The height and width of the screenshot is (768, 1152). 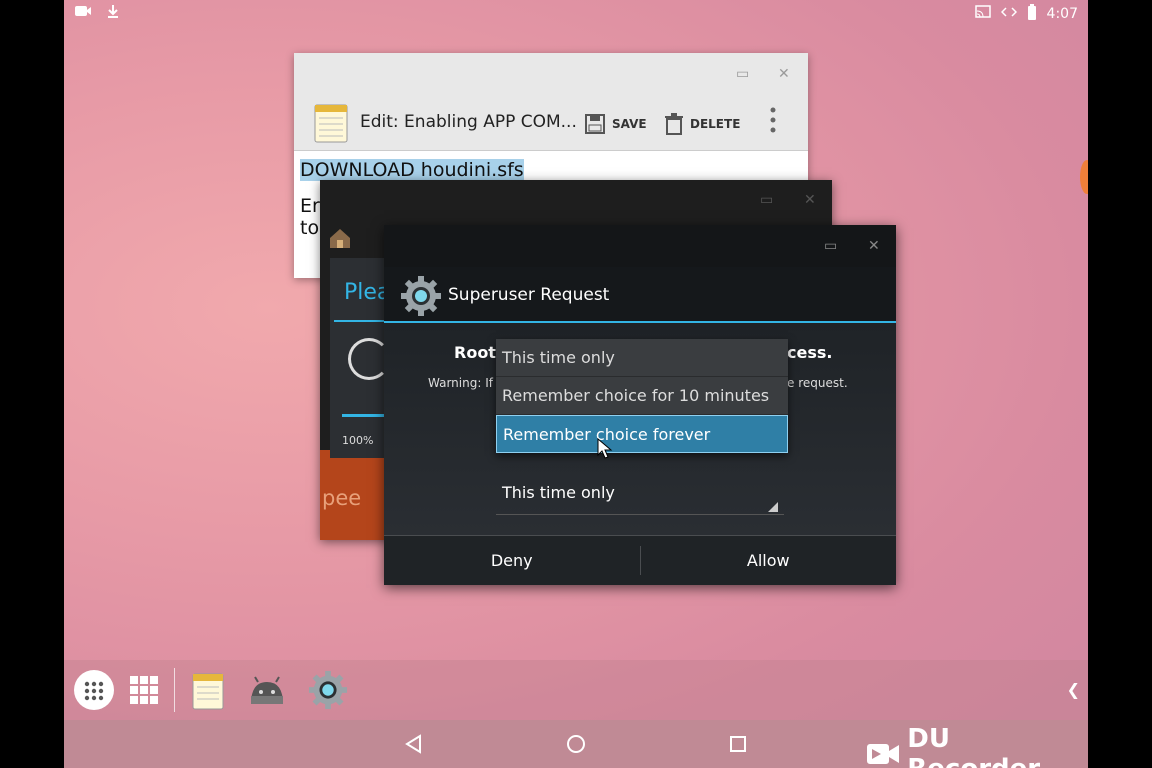 What do you see at coordinates (558, 492) in the screenshot?
I see `spinner-value: This time only` at bounding box center [558, 492].